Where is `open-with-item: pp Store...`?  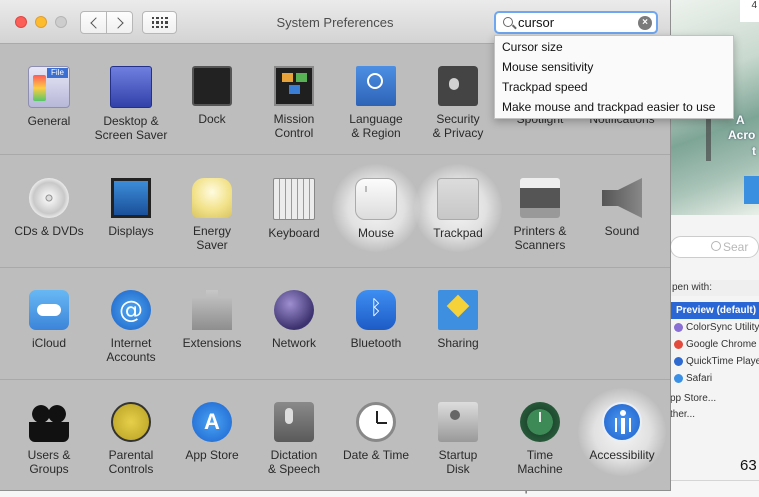 open-with-item: pp Store... is located at coordinates (713, 399).